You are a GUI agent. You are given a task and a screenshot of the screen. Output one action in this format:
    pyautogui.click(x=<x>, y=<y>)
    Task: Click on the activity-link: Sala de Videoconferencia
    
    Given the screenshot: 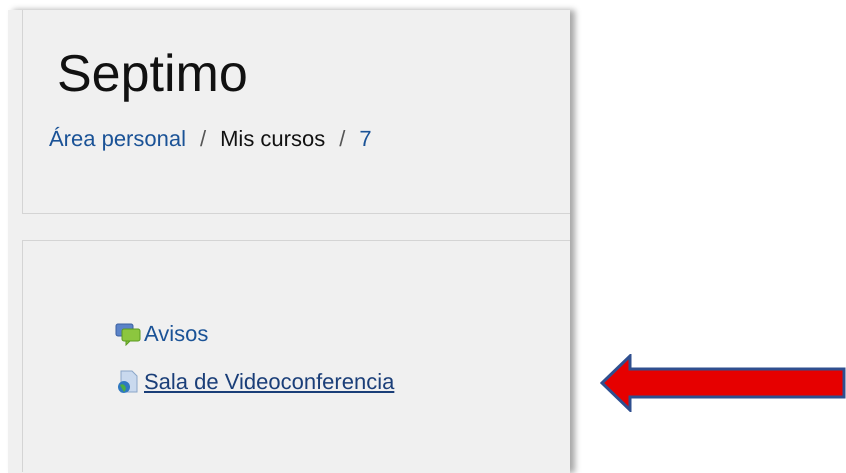 What is the action you would take?
    pyautogui.click(x=269, y=382)
    